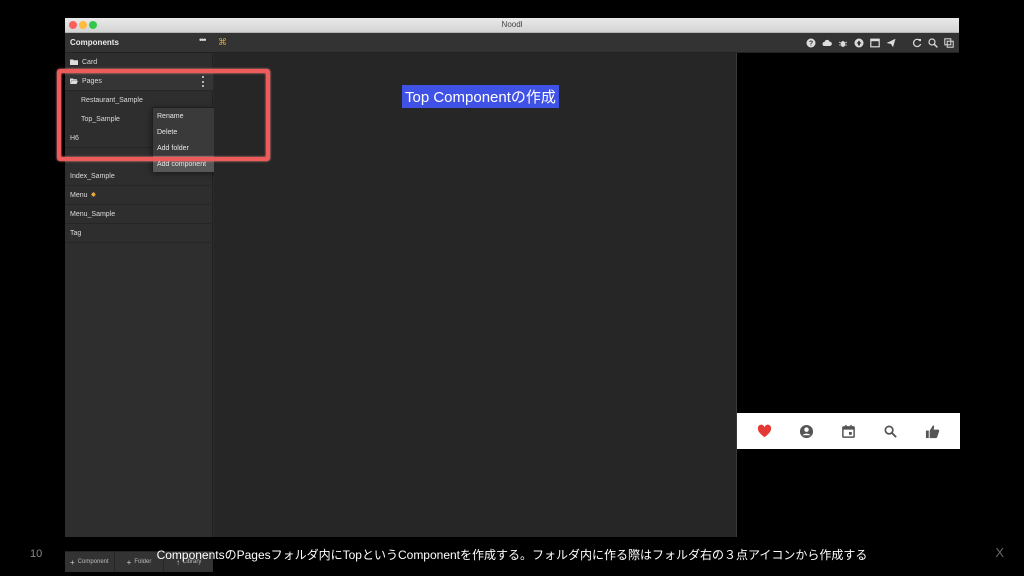  What do you see at coordinates (827, 43) in the screenshot?
I see `cloud-icon` at bounding box center [827, 43].